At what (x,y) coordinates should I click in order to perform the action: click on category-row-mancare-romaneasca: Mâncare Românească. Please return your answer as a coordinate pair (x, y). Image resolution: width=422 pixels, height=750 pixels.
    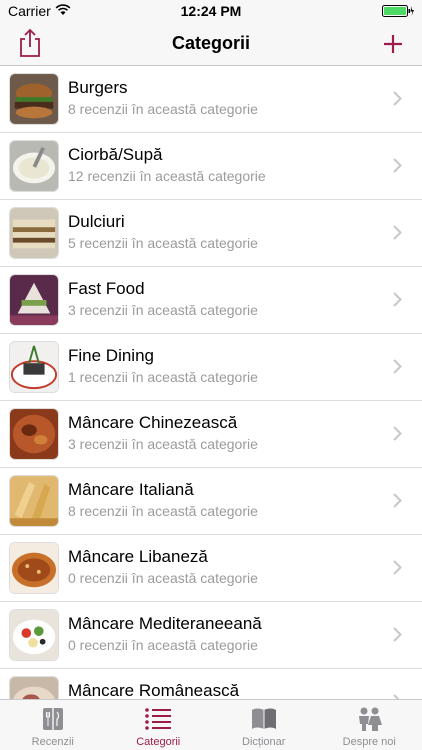
    Looking at the image, I should click on (211, 684).